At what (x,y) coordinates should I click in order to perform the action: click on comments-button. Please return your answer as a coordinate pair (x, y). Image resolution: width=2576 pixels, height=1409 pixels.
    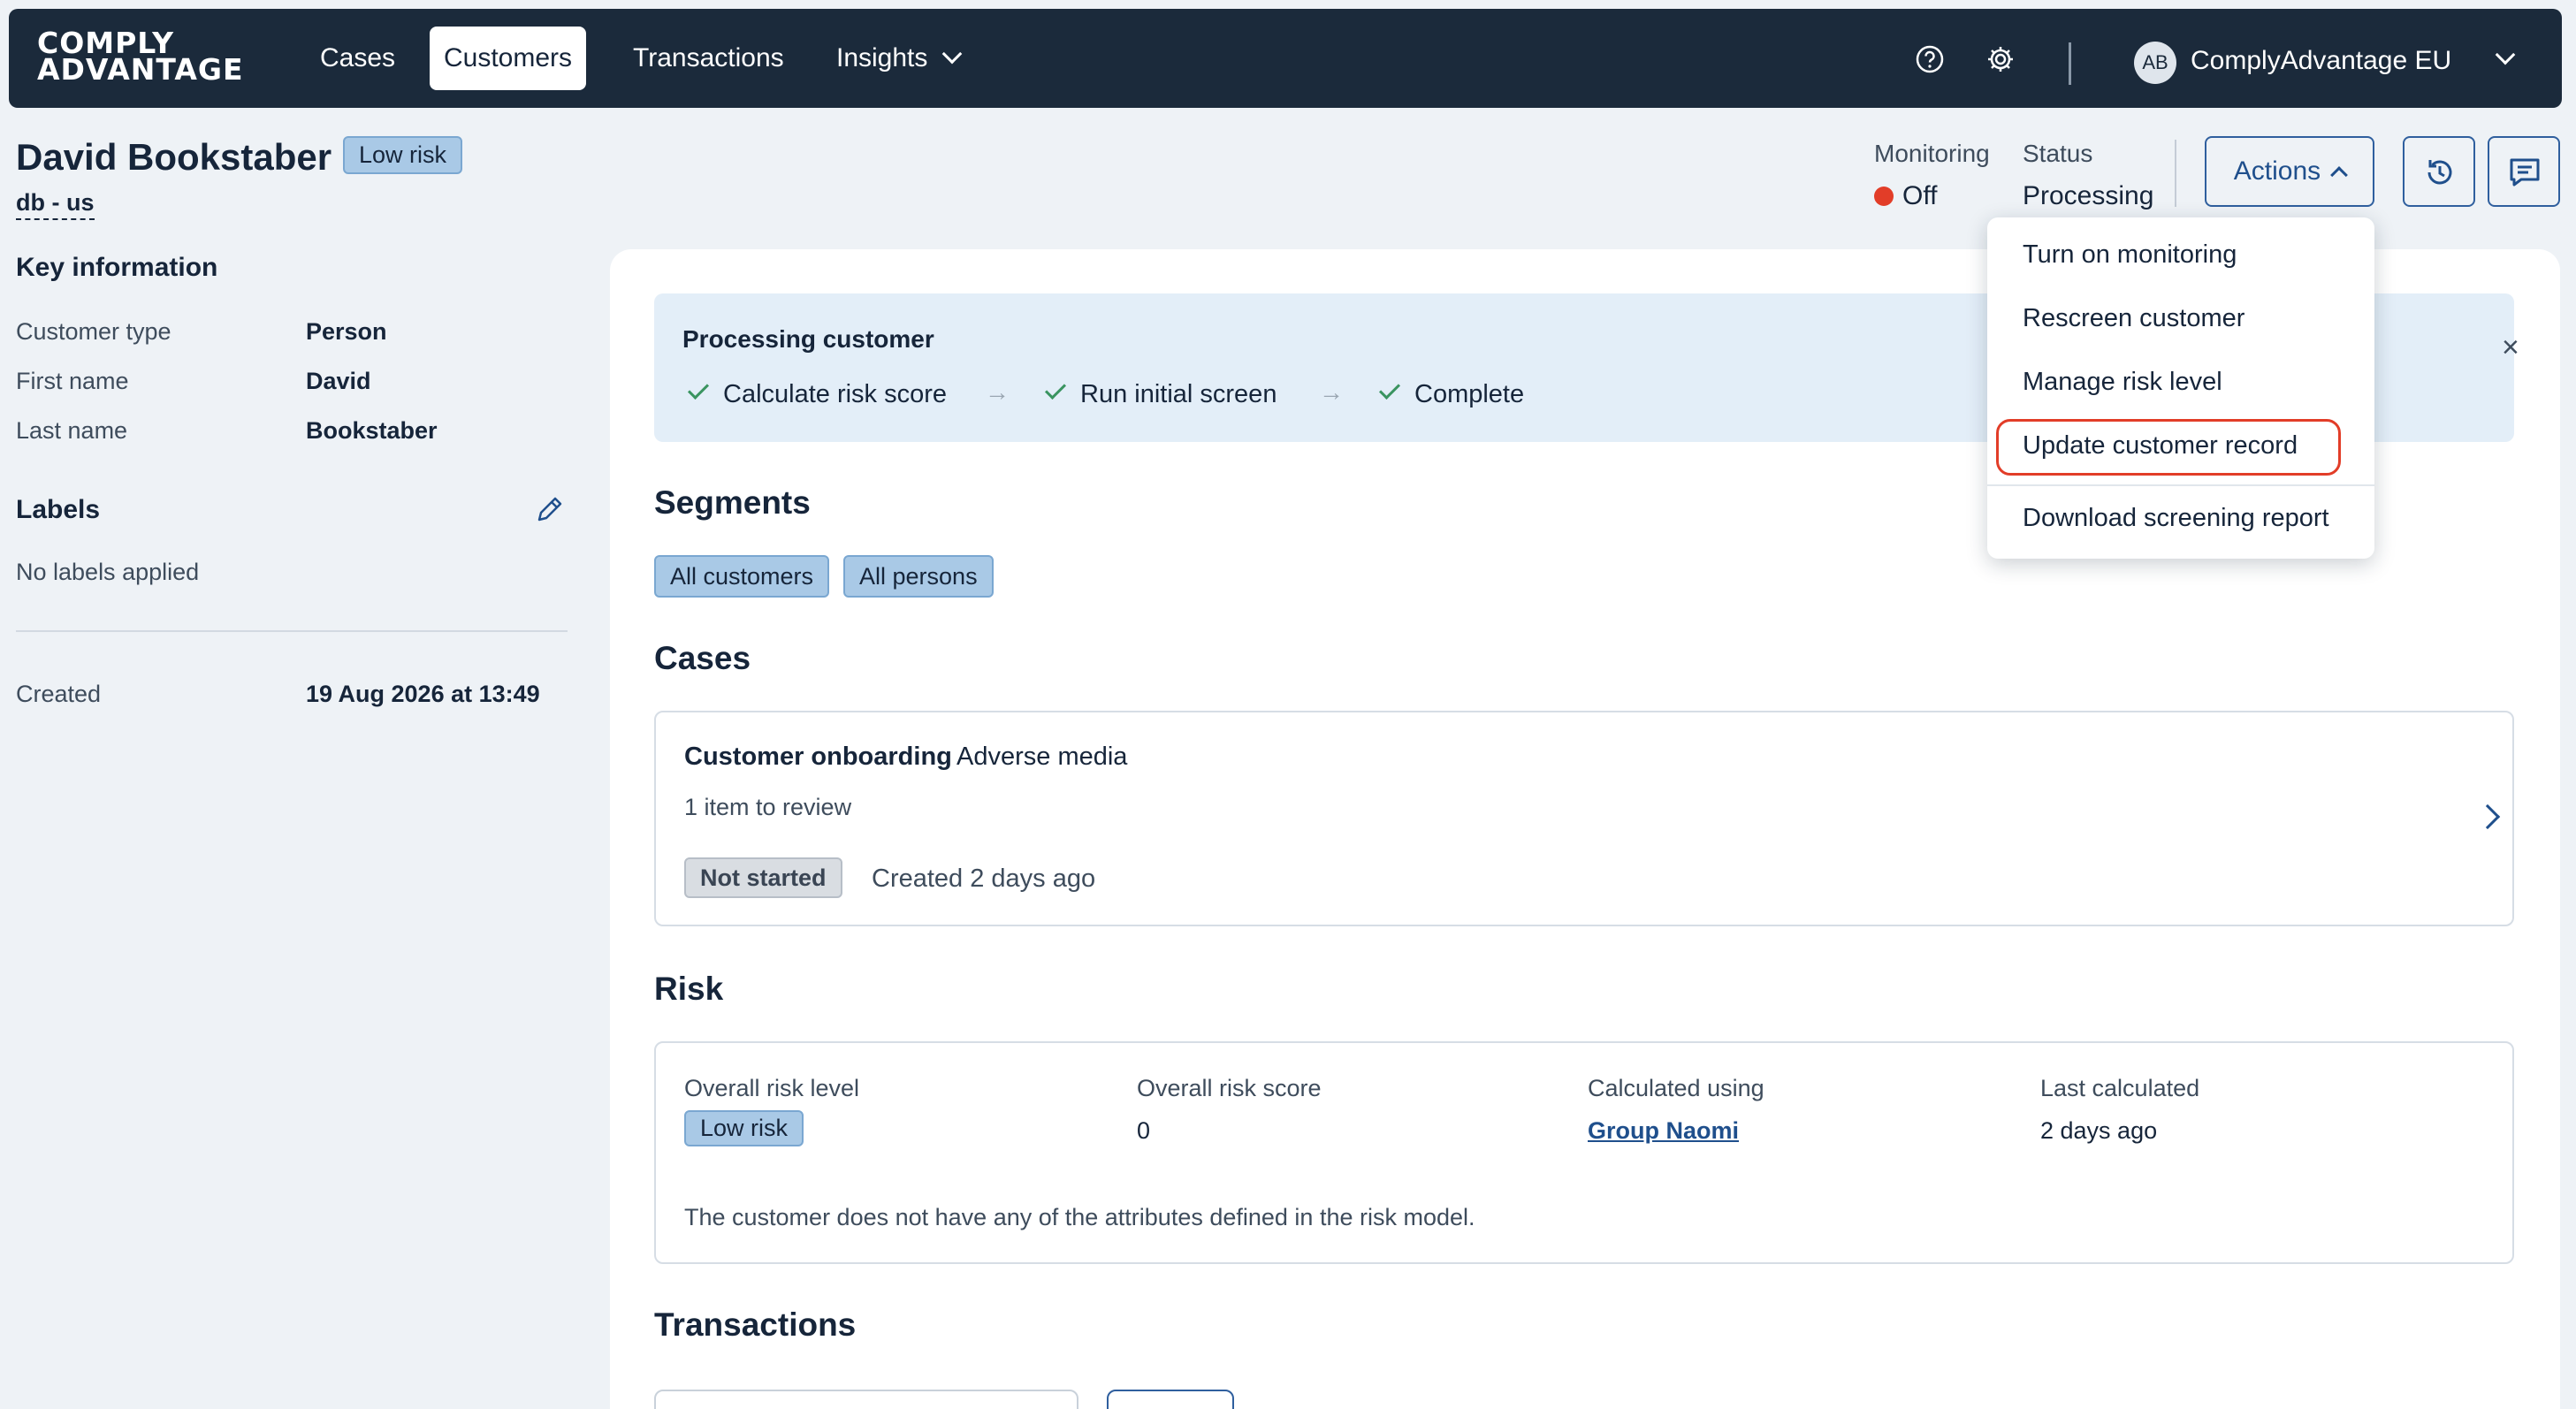
    Looking at the image, I should click on (2524, 171).